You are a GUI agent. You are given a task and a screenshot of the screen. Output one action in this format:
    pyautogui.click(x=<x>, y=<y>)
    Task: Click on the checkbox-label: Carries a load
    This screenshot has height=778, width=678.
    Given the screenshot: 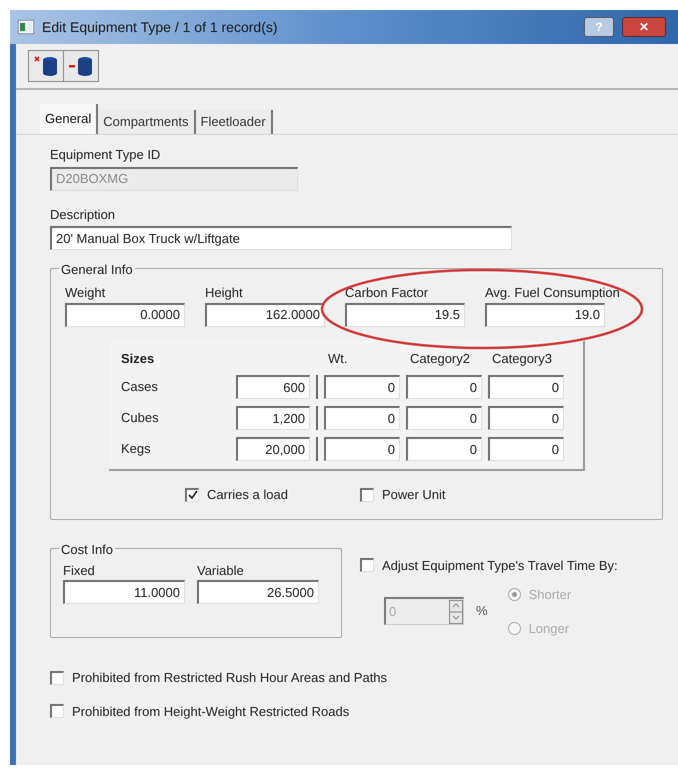 What is the action you would take?
    pyautogui.click(x=247, y=495)
    